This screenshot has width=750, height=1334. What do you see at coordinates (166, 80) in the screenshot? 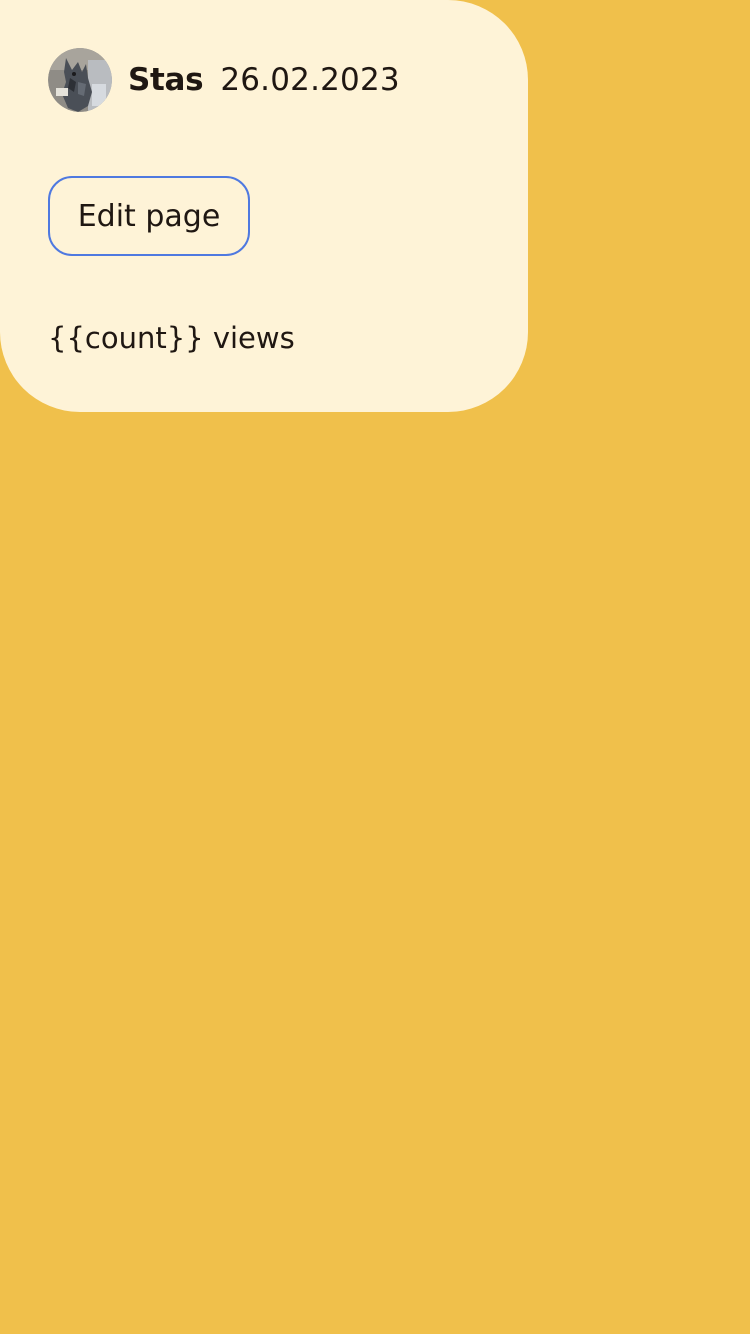
I see `author-name: Stas` at bounding box center [166, 80].